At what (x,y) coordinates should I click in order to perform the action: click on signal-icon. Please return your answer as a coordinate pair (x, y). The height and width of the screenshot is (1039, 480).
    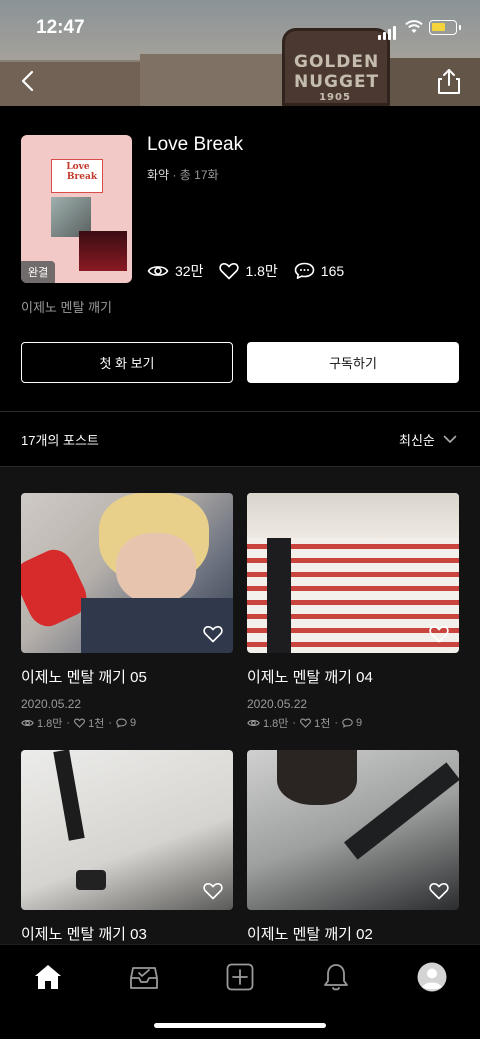
    Looking at the image, I should click on (388, 31).